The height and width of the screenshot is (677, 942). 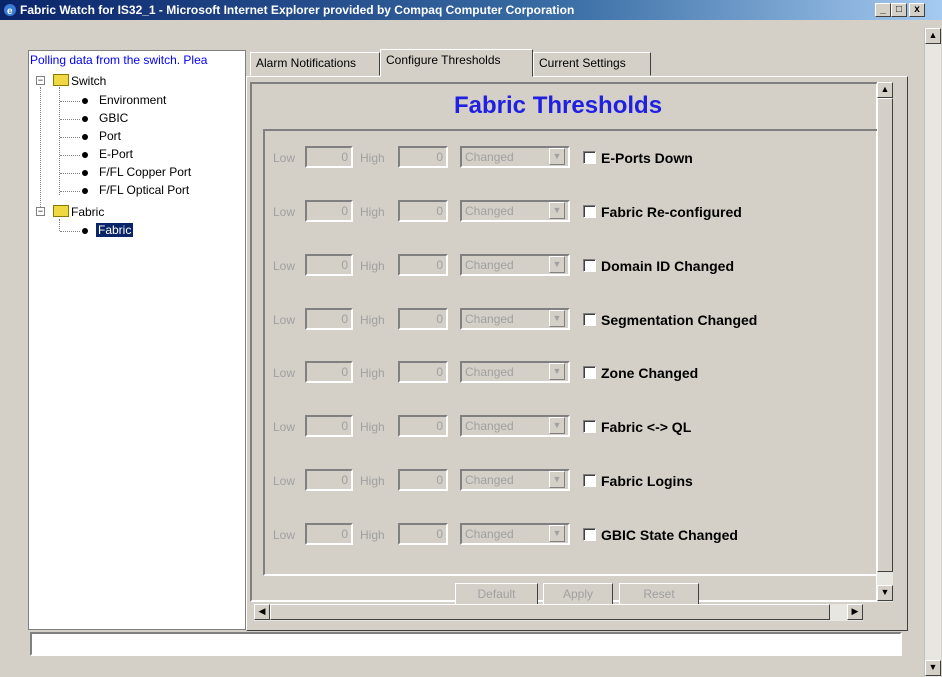 What do you see at coordinates (61, 80) in the screenshot?
I see `folder-icon` at bounding box center [61, 80].